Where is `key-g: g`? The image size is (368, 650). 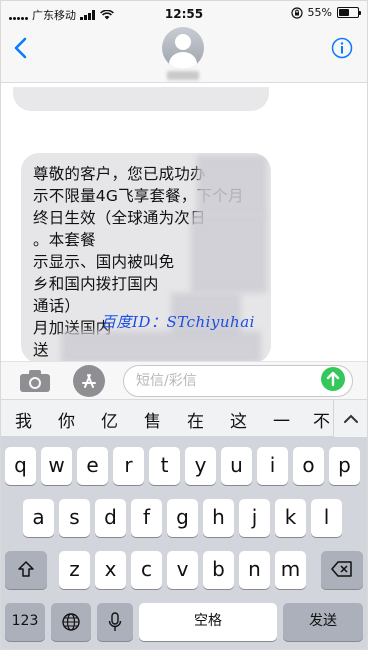
key-g: g is located at coordinates (182, 518).